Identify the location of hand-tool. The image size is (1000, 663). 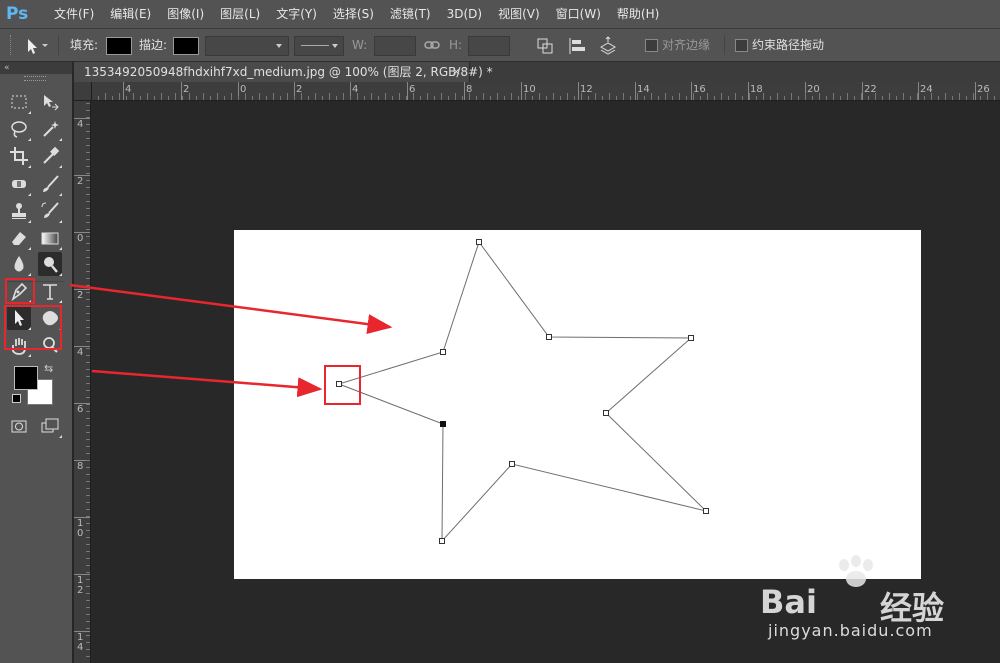
(19, 345).